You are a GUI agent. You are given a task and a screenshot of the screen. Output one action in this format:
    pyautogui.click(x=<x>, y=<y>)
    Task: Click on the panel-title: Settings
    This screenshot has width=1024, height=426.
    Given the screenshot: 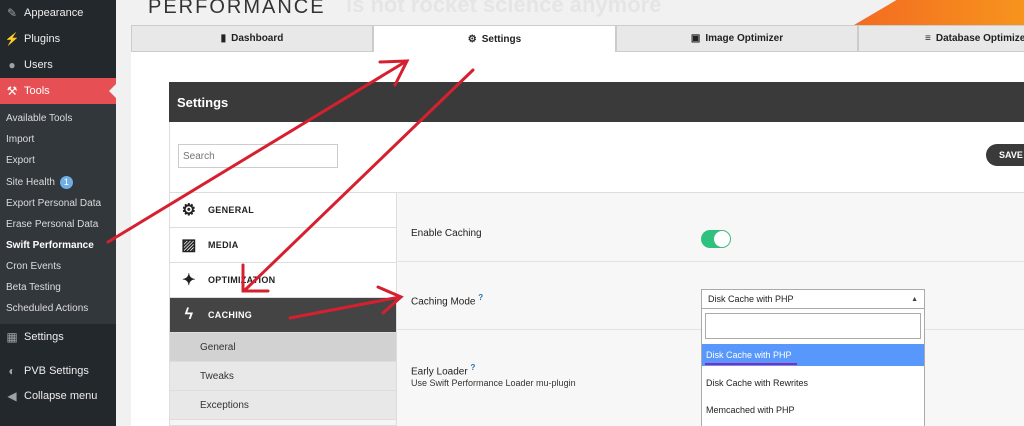 What is the action you would take?
    pyautogui.click(x=596, y=102)
    